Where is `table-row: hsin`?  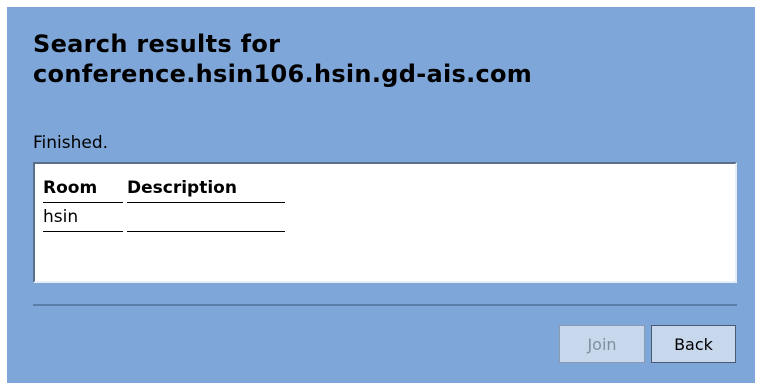
table-row: hsin is located at coordinates (164, 217).